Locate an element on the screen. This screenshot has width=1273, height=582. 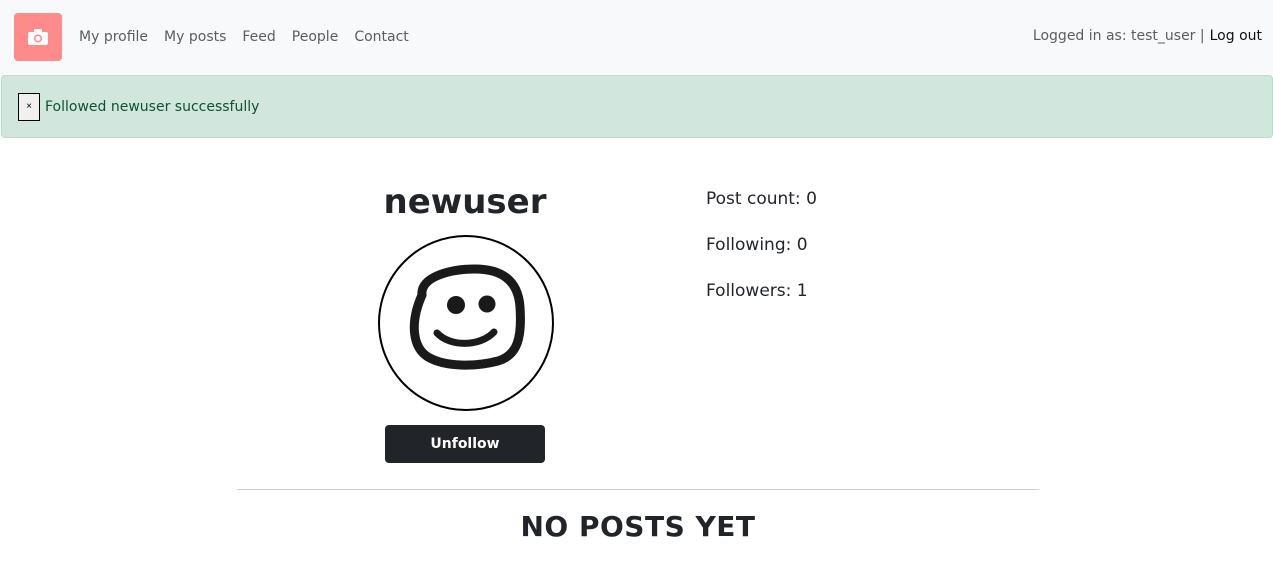
success-alert: × Followed newuser successfully is located at coordinates (637, 106).